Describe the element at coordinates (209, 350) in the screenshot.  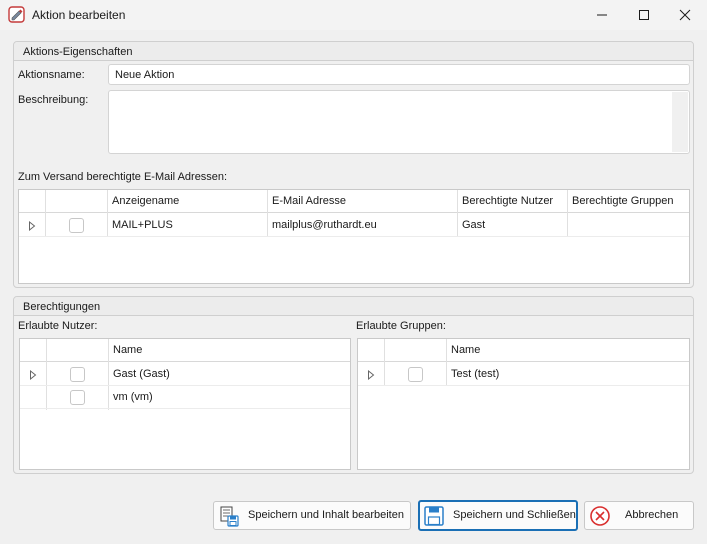
I see `column-header-user-name: Name` at that location.